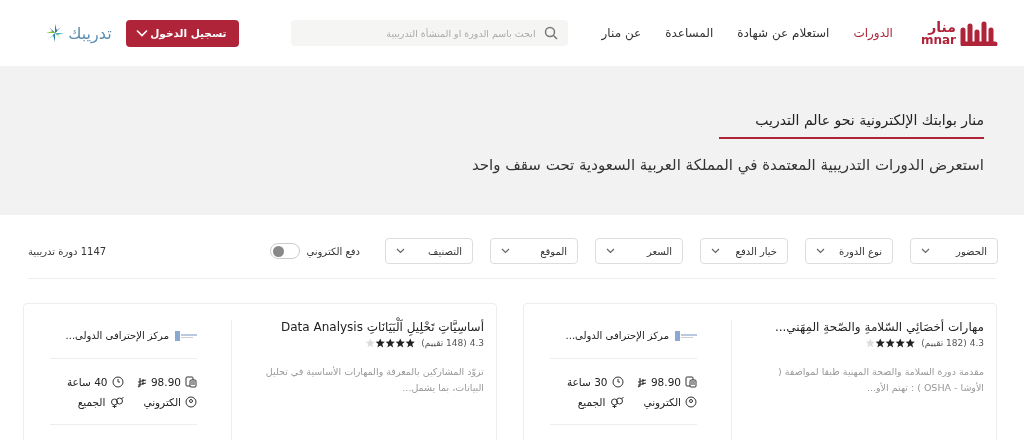 Image resolution: width=1024 pixels, height=440 pixels. I want to click on logo-text: منار, so click(942, 27).